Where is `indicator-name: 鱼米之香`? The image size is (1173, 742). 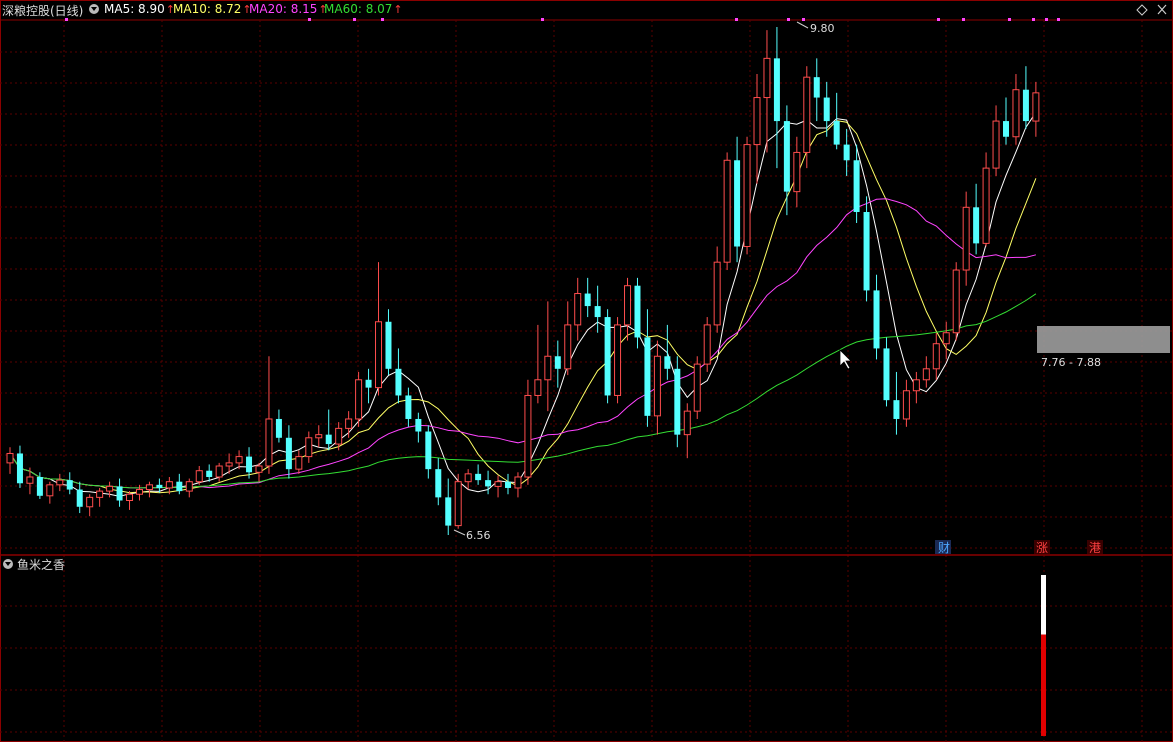 indicator-name: 鱼米之香 is located at coordinates (41, 565).